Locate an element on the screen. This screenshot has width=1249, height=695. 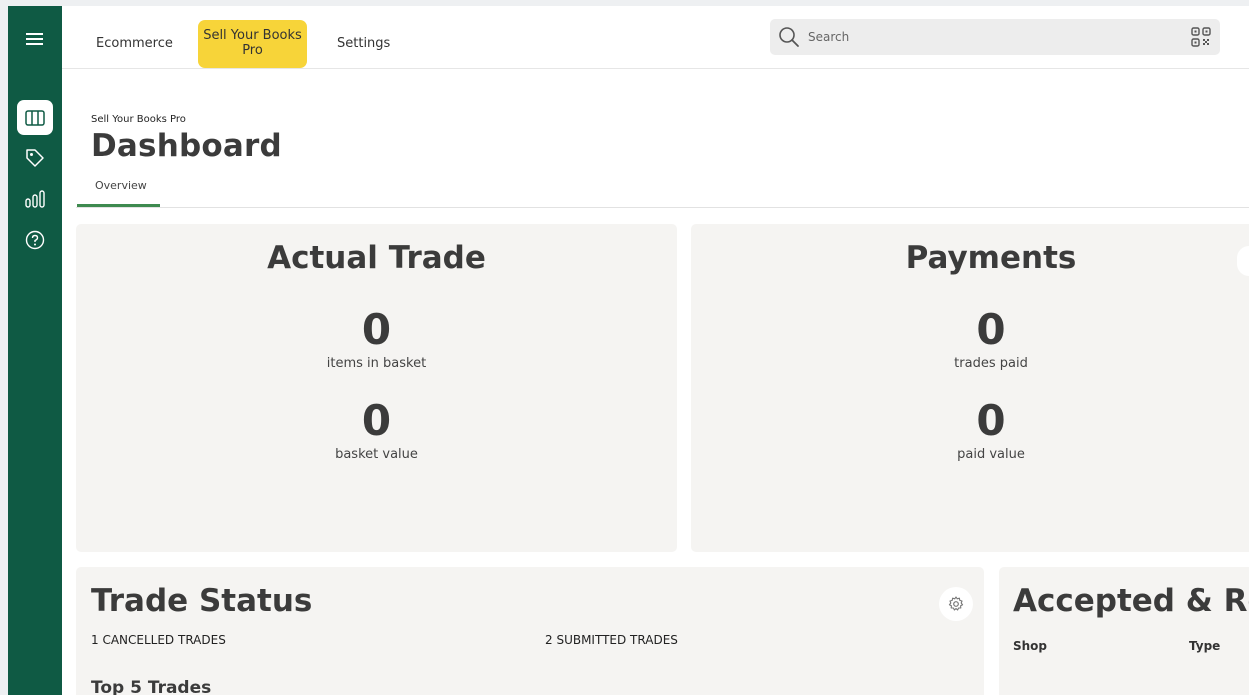
card-title: Actual Trade is located at coordinates (376, 258).